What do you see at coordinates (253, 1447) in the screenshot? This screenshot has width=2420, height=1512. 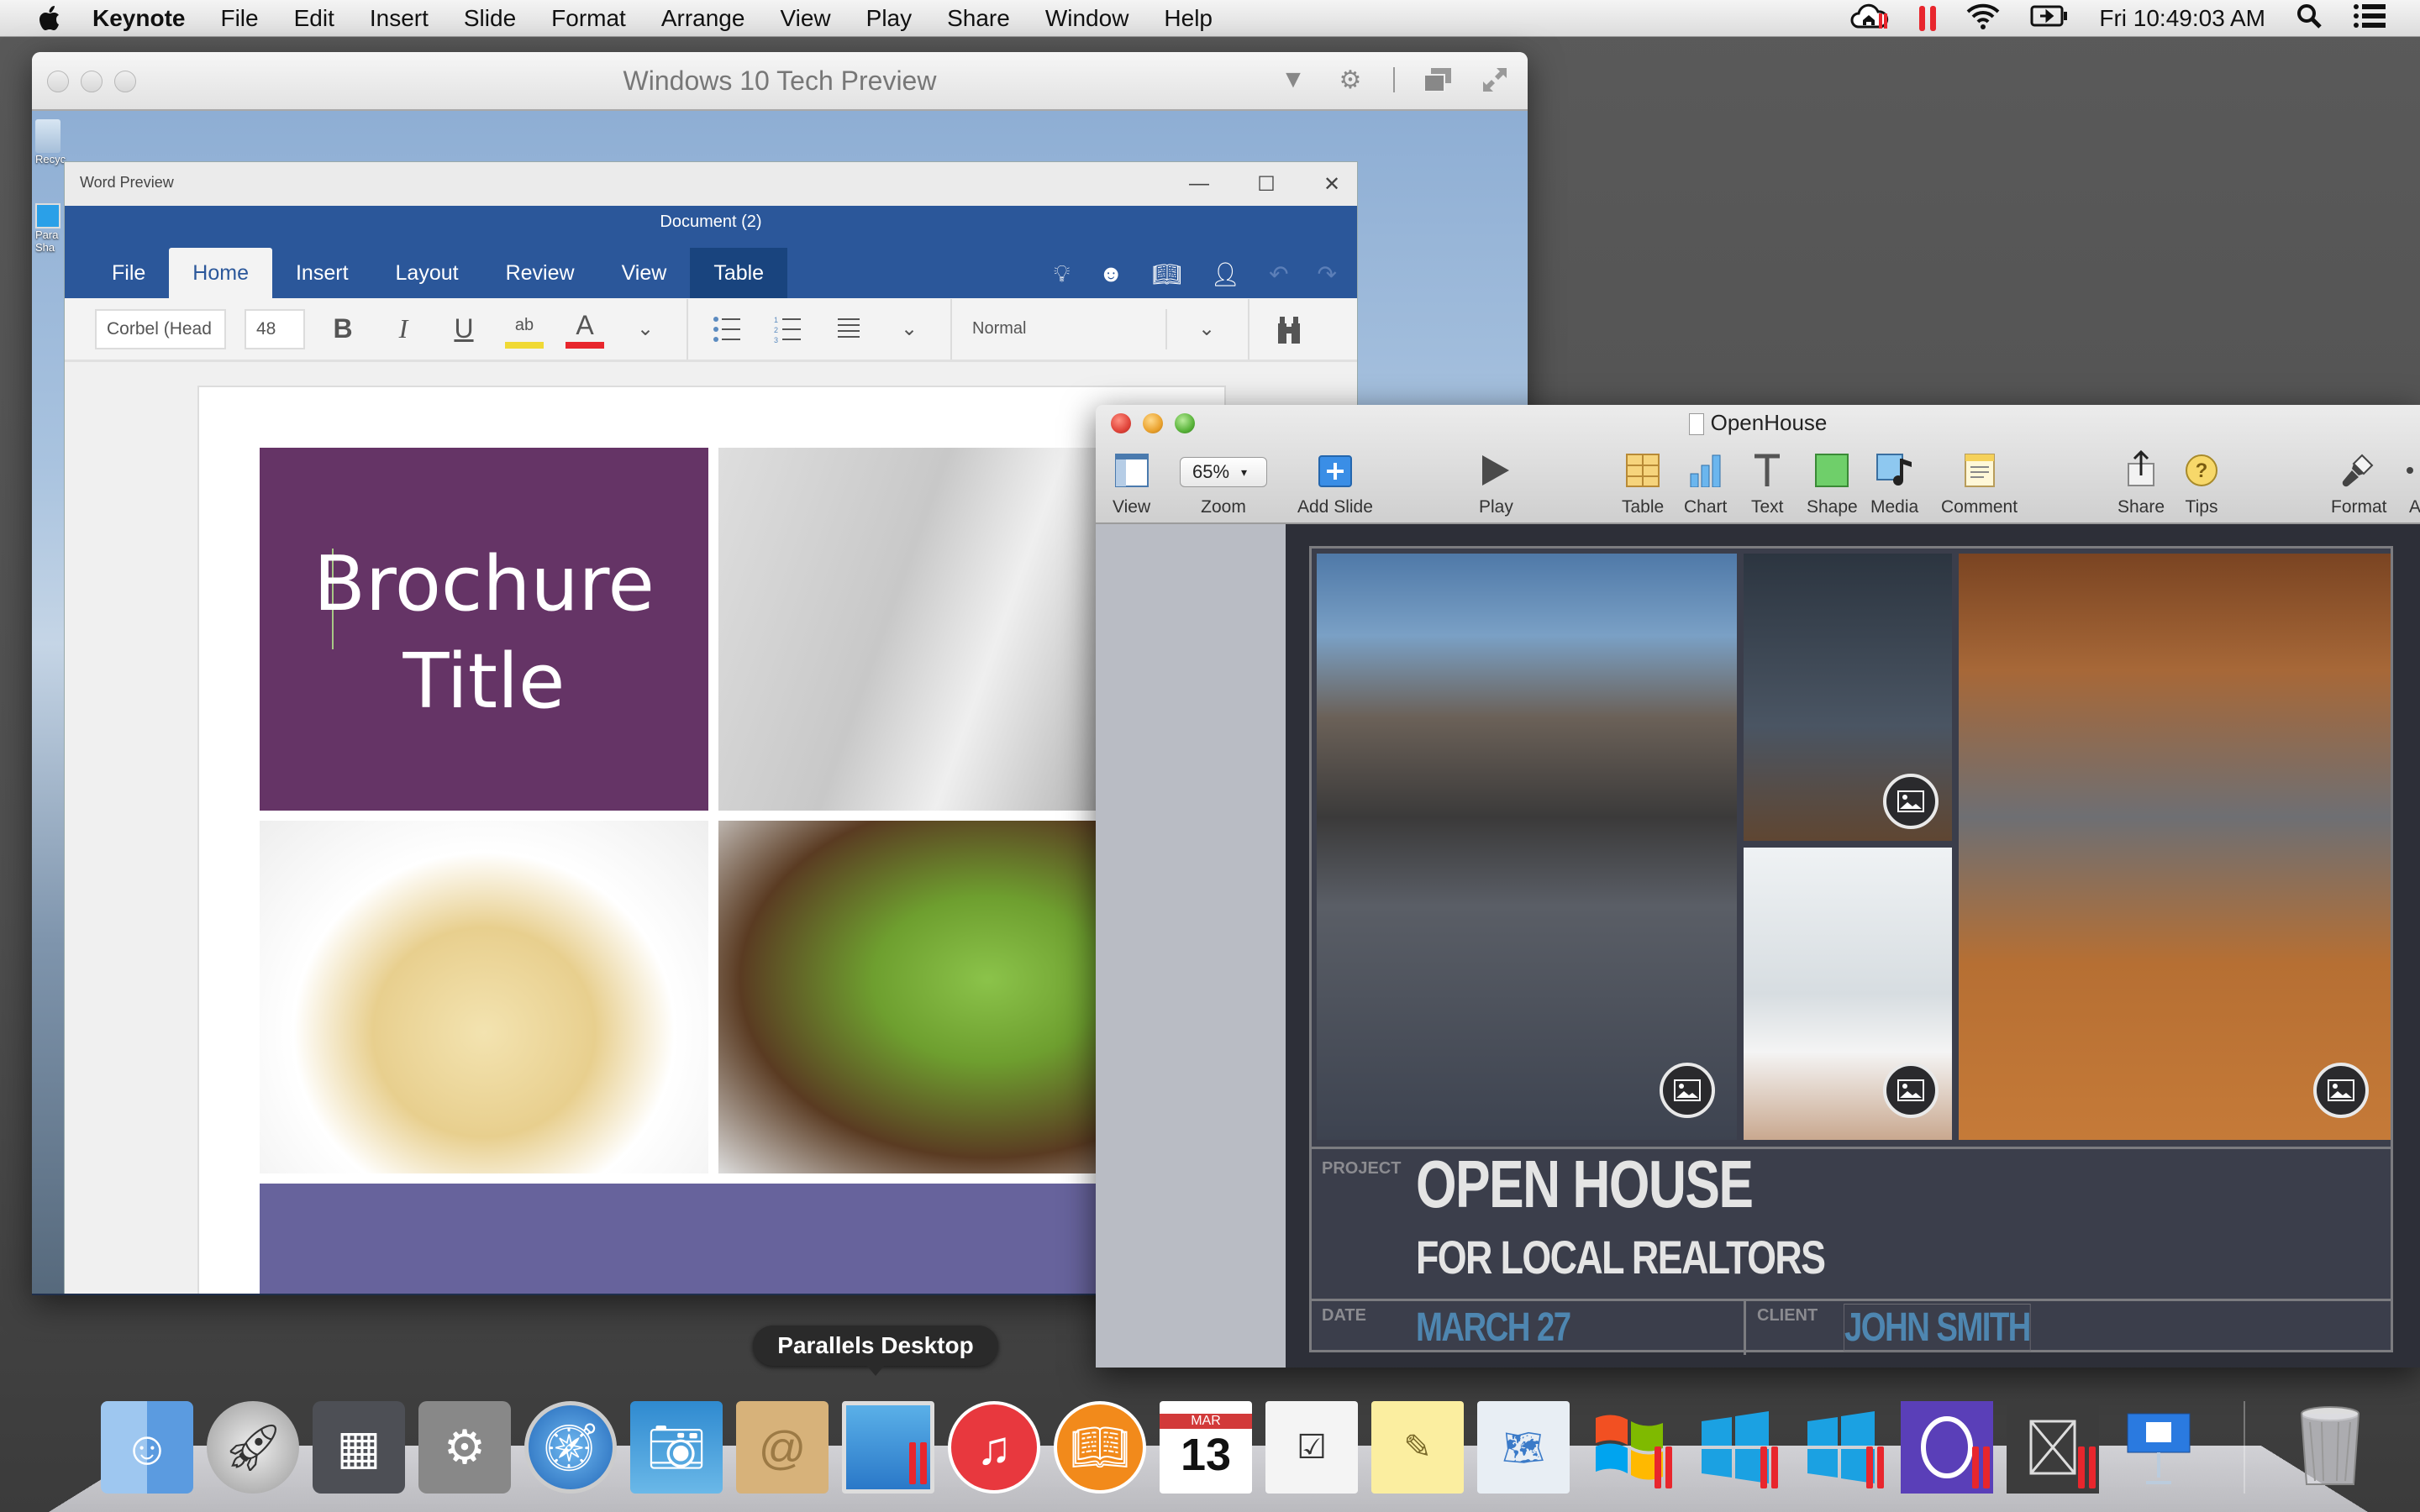 I see `dock-launchpad-icon: 🚀︎` at bounding box center [253, 1447].